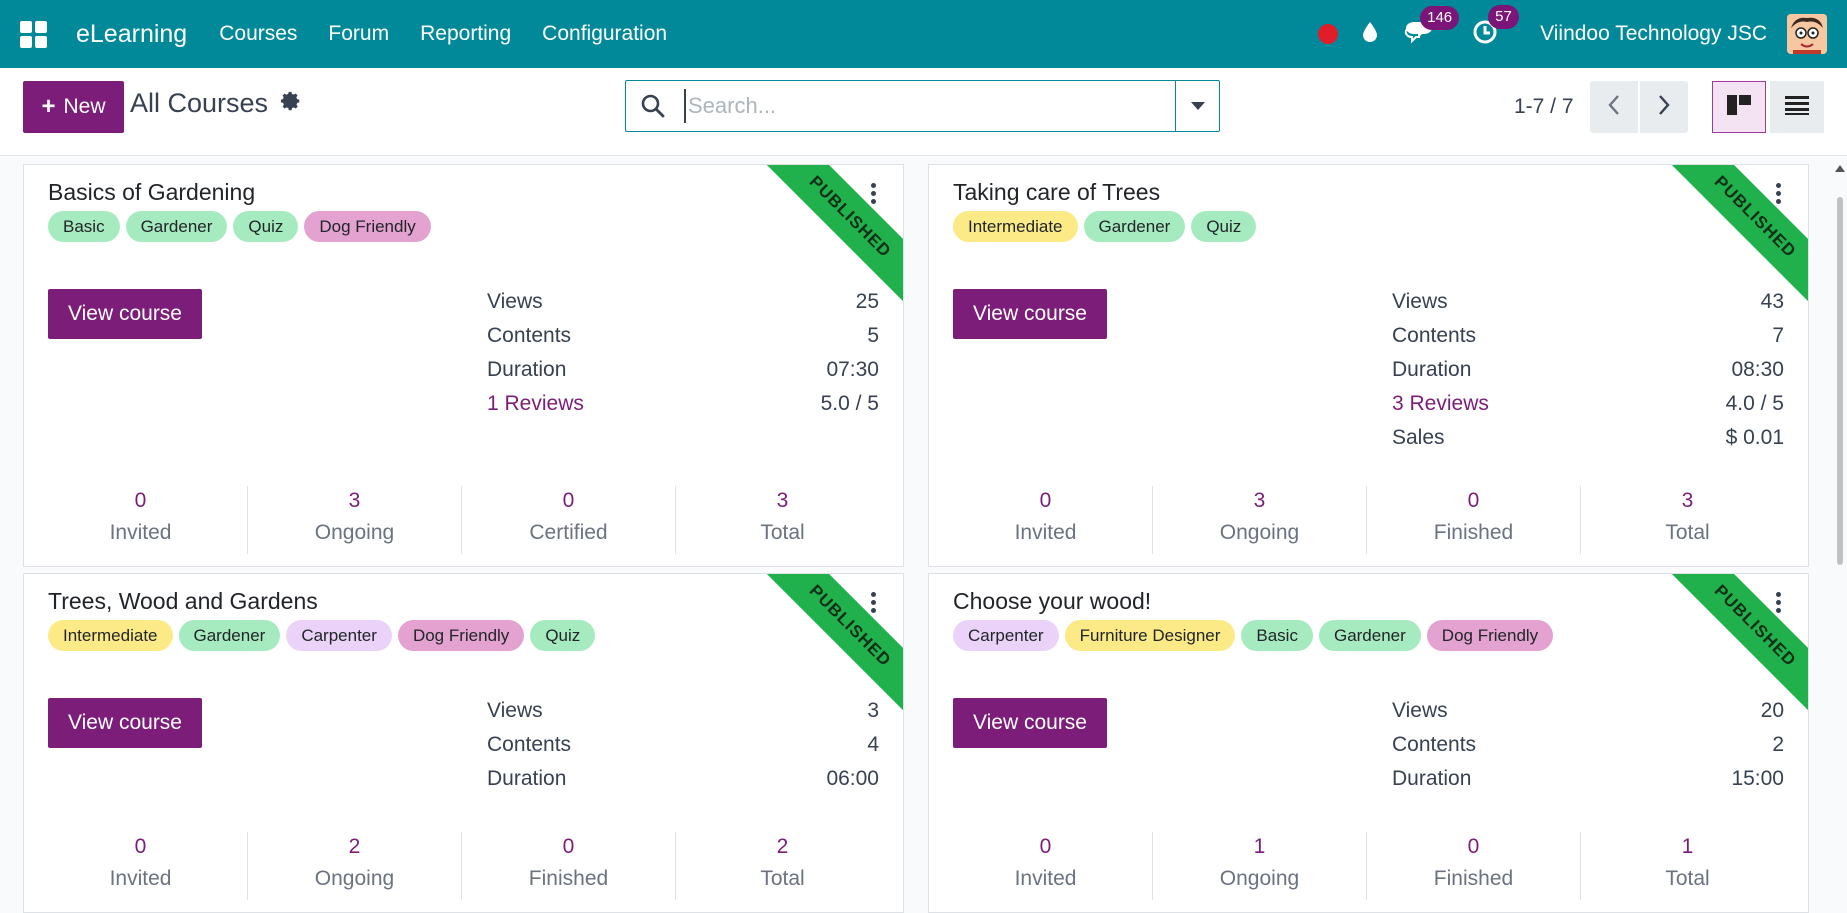 Image resolution: width=1847 pixels, height=913 pixels. Describe the element at coordinates (258, 34) in the screenshot. I see `menu-courses: Courses` at that location.